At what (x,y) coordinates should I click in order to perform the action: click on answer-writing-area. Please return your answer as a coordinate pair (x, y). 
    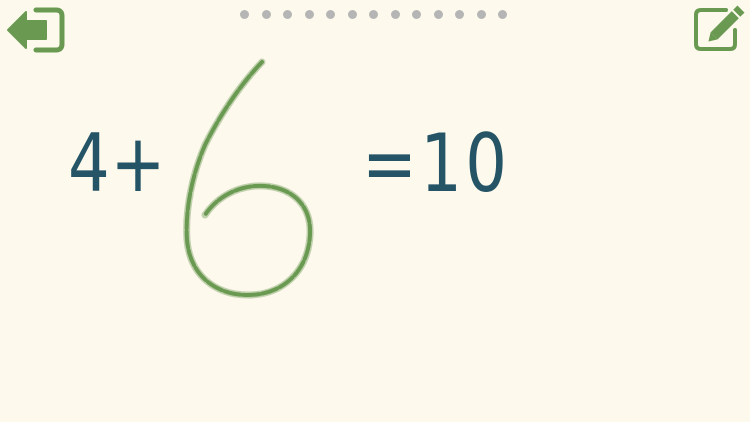
    Looking at the image, I should click on (250, 180).